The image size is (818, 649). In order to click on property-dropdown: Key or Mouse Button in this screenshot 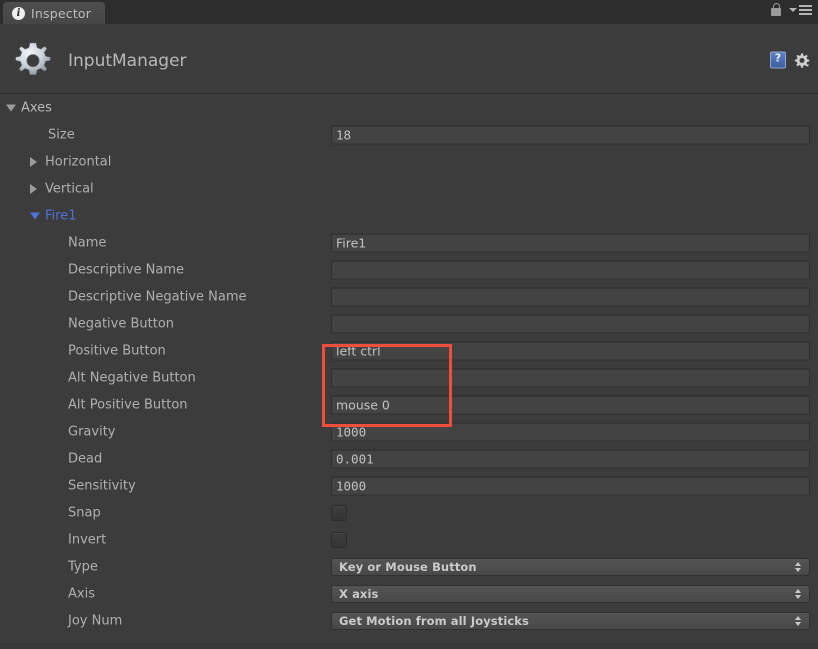, I will do `click(570, 566)`.